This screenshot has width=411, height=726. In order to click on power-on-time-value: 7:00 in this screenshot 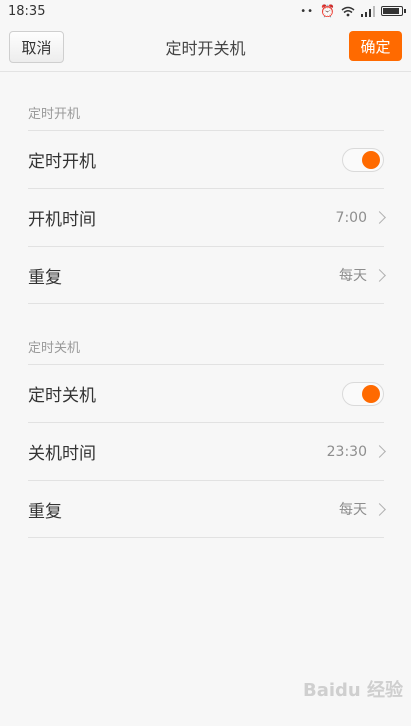, I will do `click(351, 217)`.